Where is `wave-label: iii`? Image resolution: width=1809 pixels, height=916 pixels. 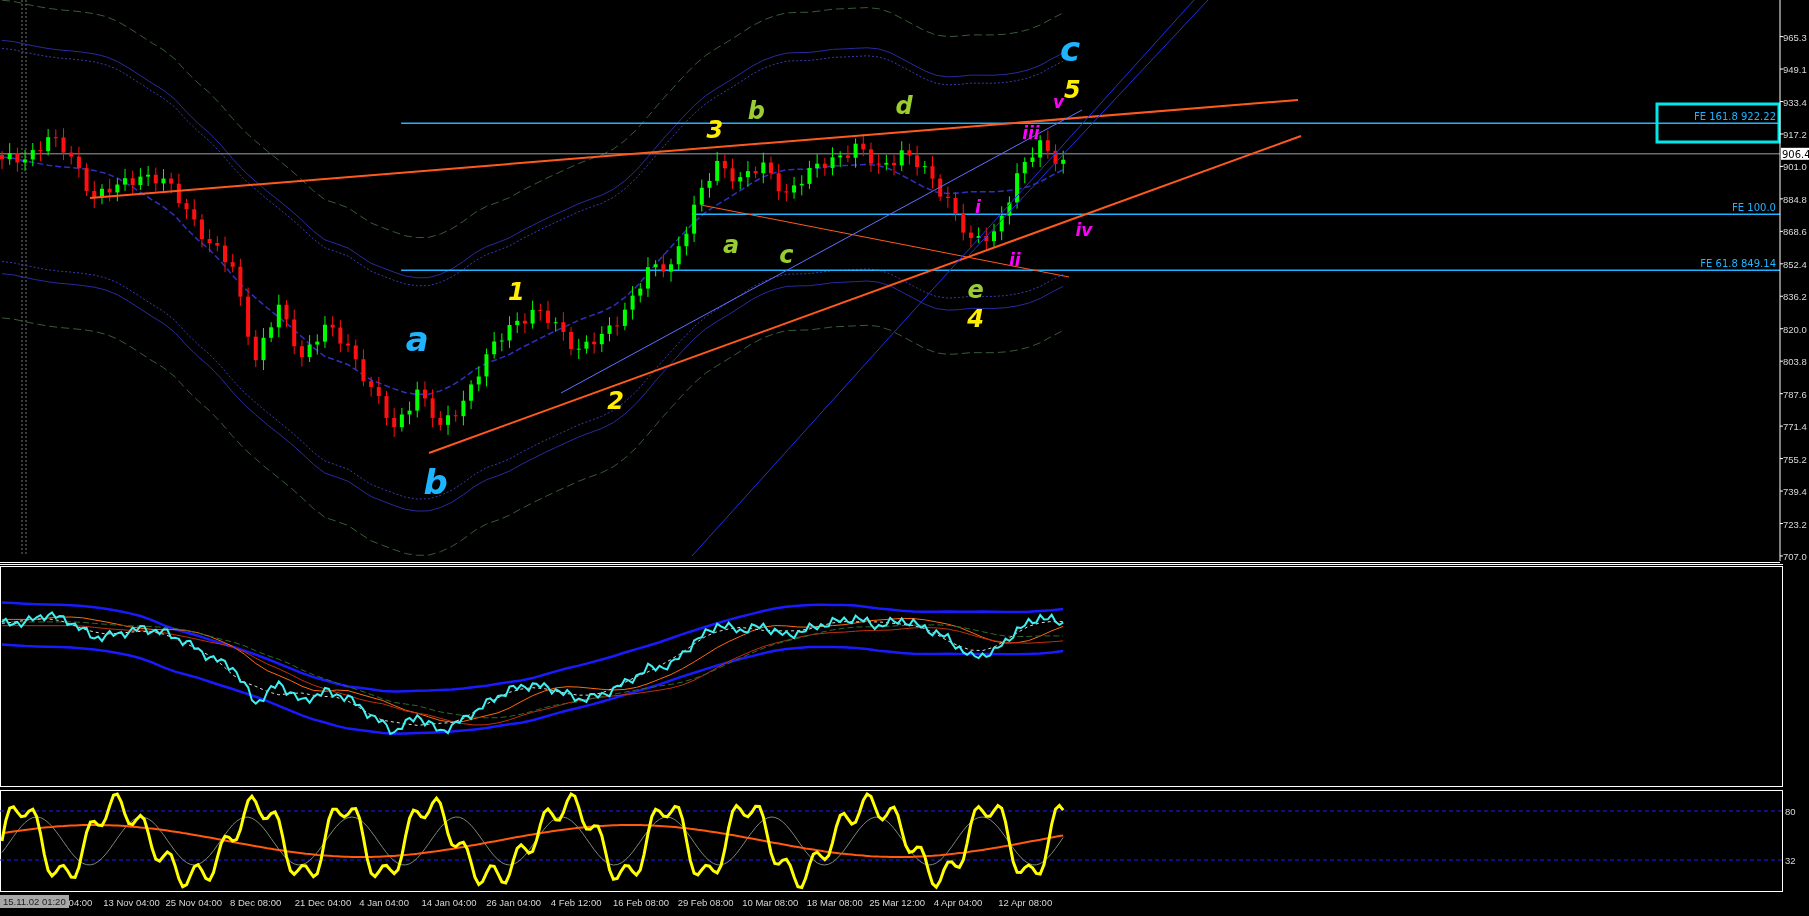 wave-label: iii is located at coordinates (1031, 133).